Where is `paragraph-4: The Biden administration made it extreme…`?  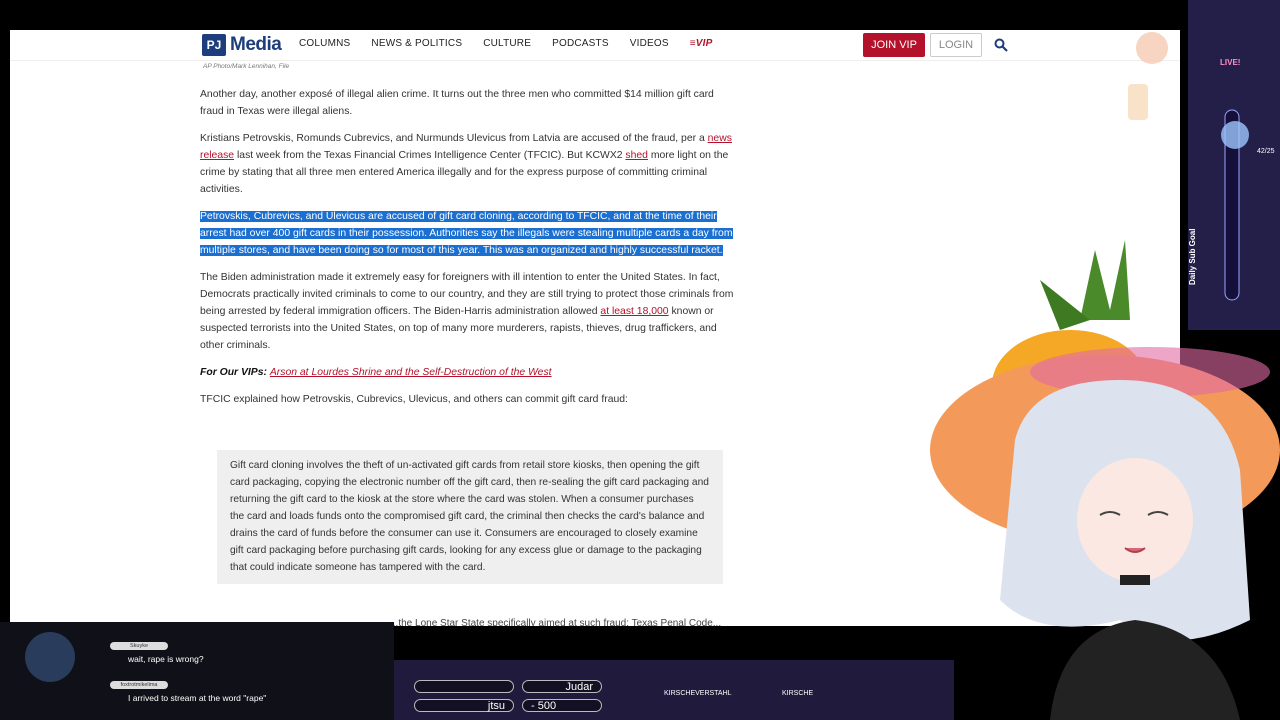
paragraph-4: The Biden administration made it extreme… is located at coordinates (470, 311).